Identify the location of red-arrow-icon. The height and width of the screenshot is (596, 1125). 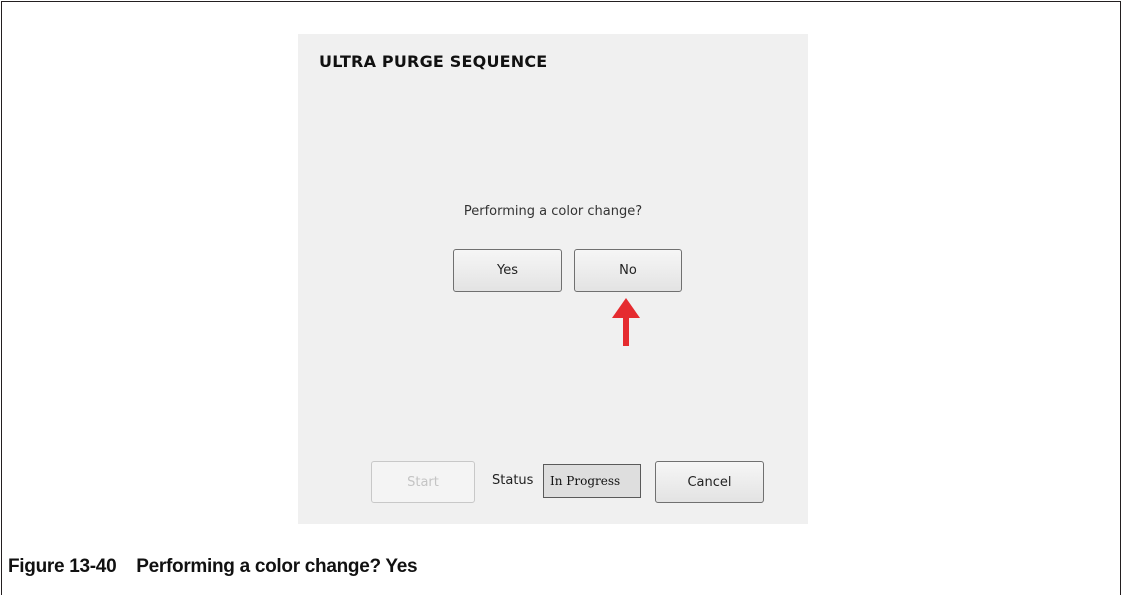
(626, 322).